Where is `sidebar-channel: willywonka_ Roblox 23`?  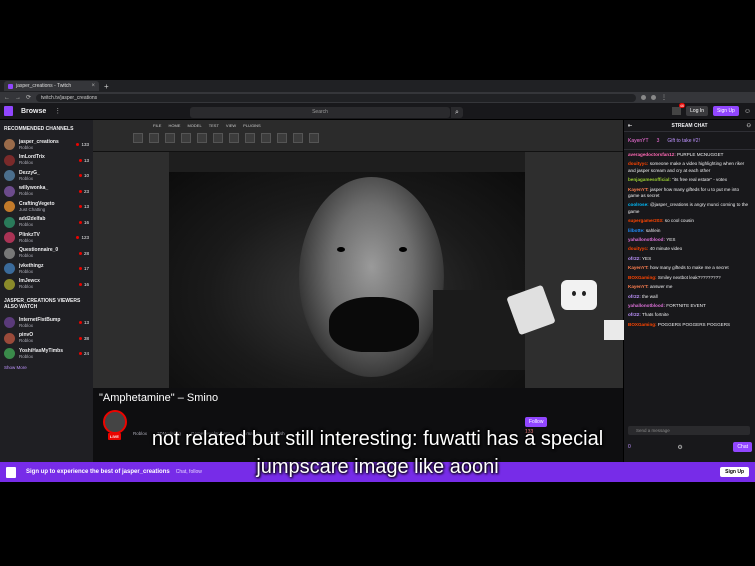 sidebar-channel: willywonka_ Roblox 23 is located at coordinates (46, 192).